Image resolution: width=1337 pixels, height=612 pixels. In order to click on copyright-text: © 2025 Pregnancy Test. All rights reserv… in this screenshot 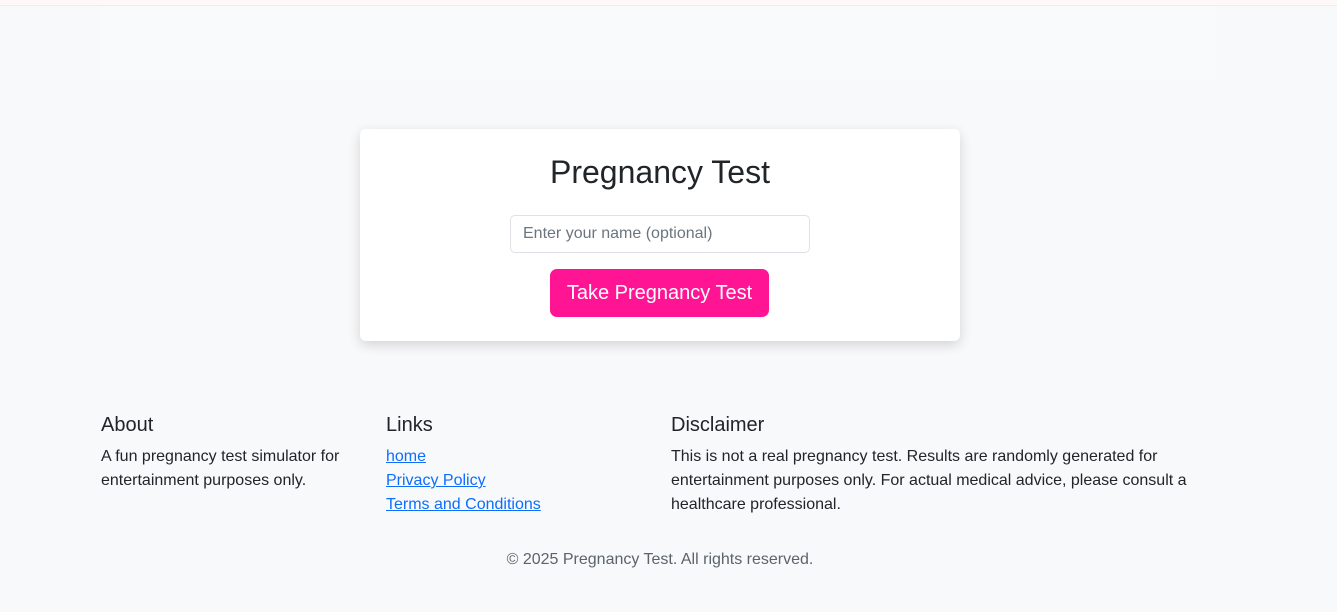, I will do `click(660, 559)`.